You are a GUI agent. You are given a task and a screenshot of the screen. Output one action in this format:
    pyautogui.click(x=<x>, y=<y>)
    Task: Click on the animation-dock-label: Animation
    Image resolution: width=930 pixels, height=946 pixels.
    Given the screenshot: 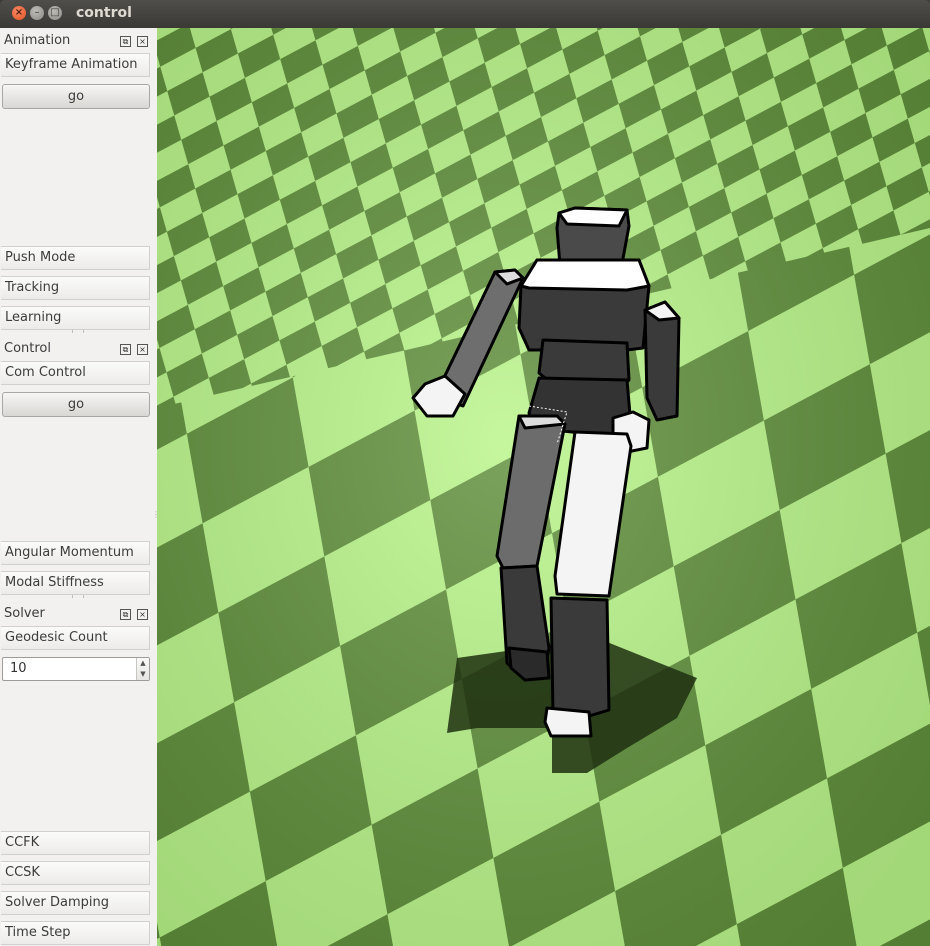 What is the action you would take?
    pyautogui.click(x=37, y=40)
    